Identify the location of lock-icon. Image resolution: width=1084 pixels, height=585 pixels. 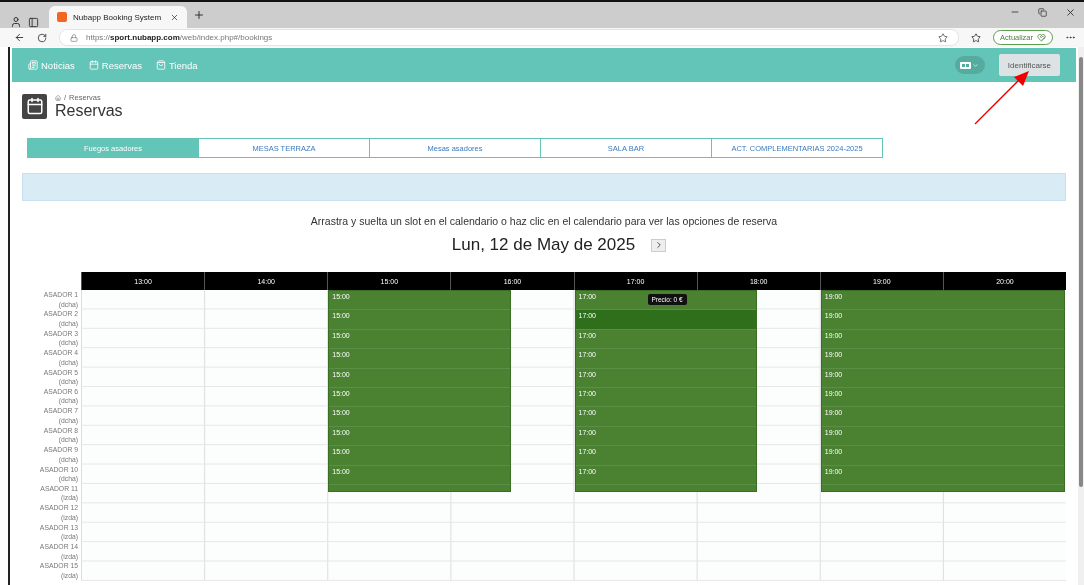
(74, 37).